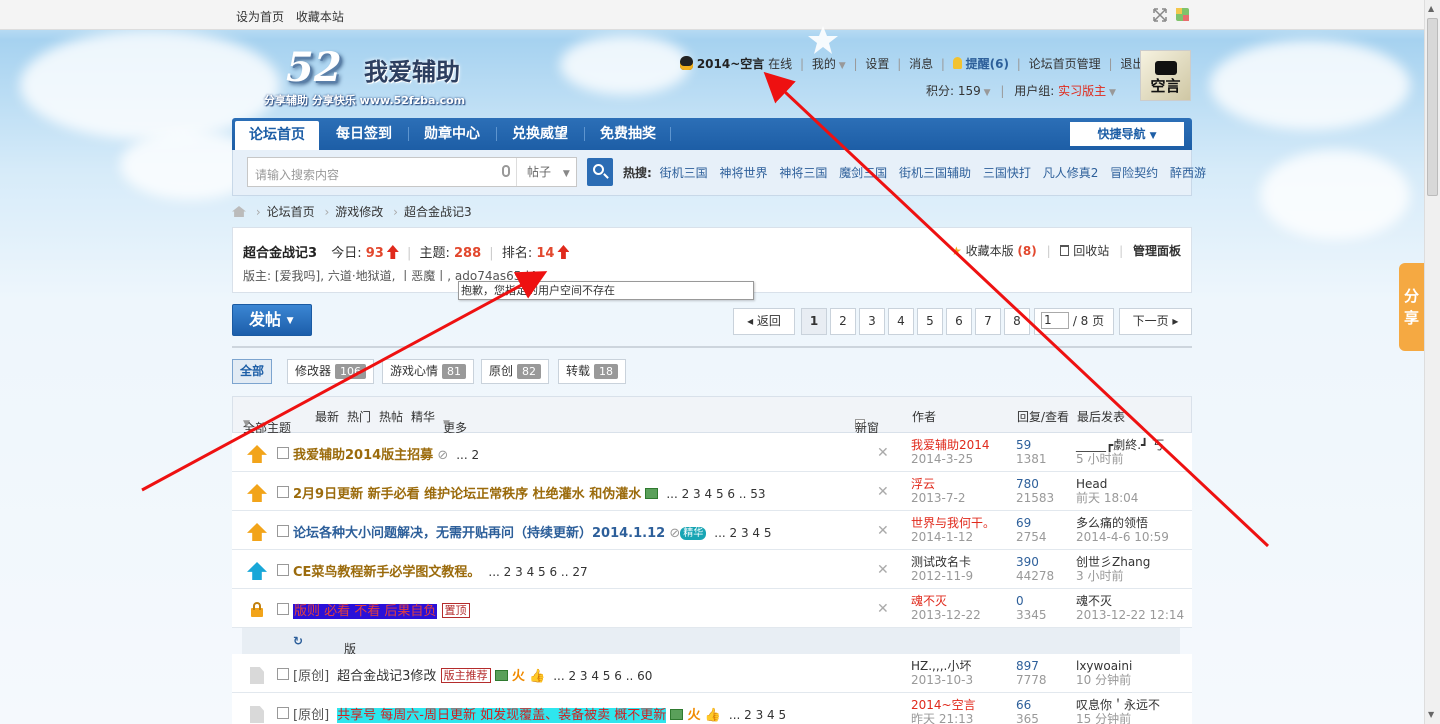  What do you see at coordinates (600, 172) in the screenshot?
I see `search-button` at bounding box center [600, 172].